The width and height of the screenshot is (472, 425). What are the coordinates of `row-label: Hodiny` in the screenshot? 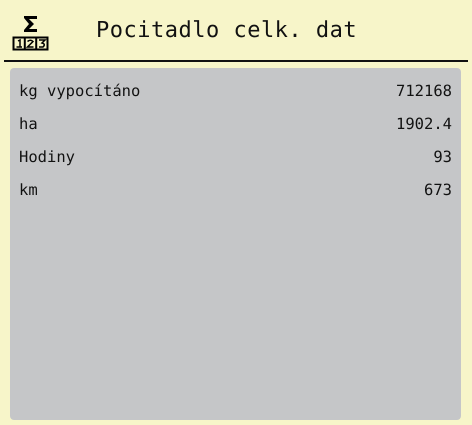 It's located at (47, 157).